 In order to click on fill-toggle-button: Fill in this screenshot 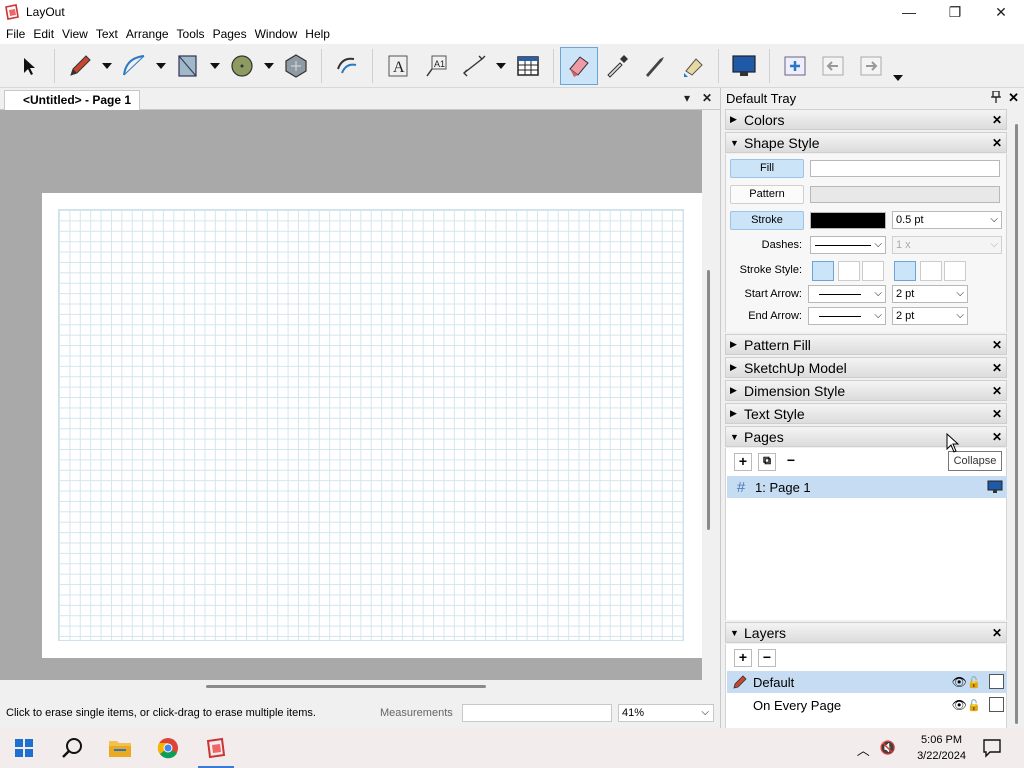, I will do `click(767, 168)`.